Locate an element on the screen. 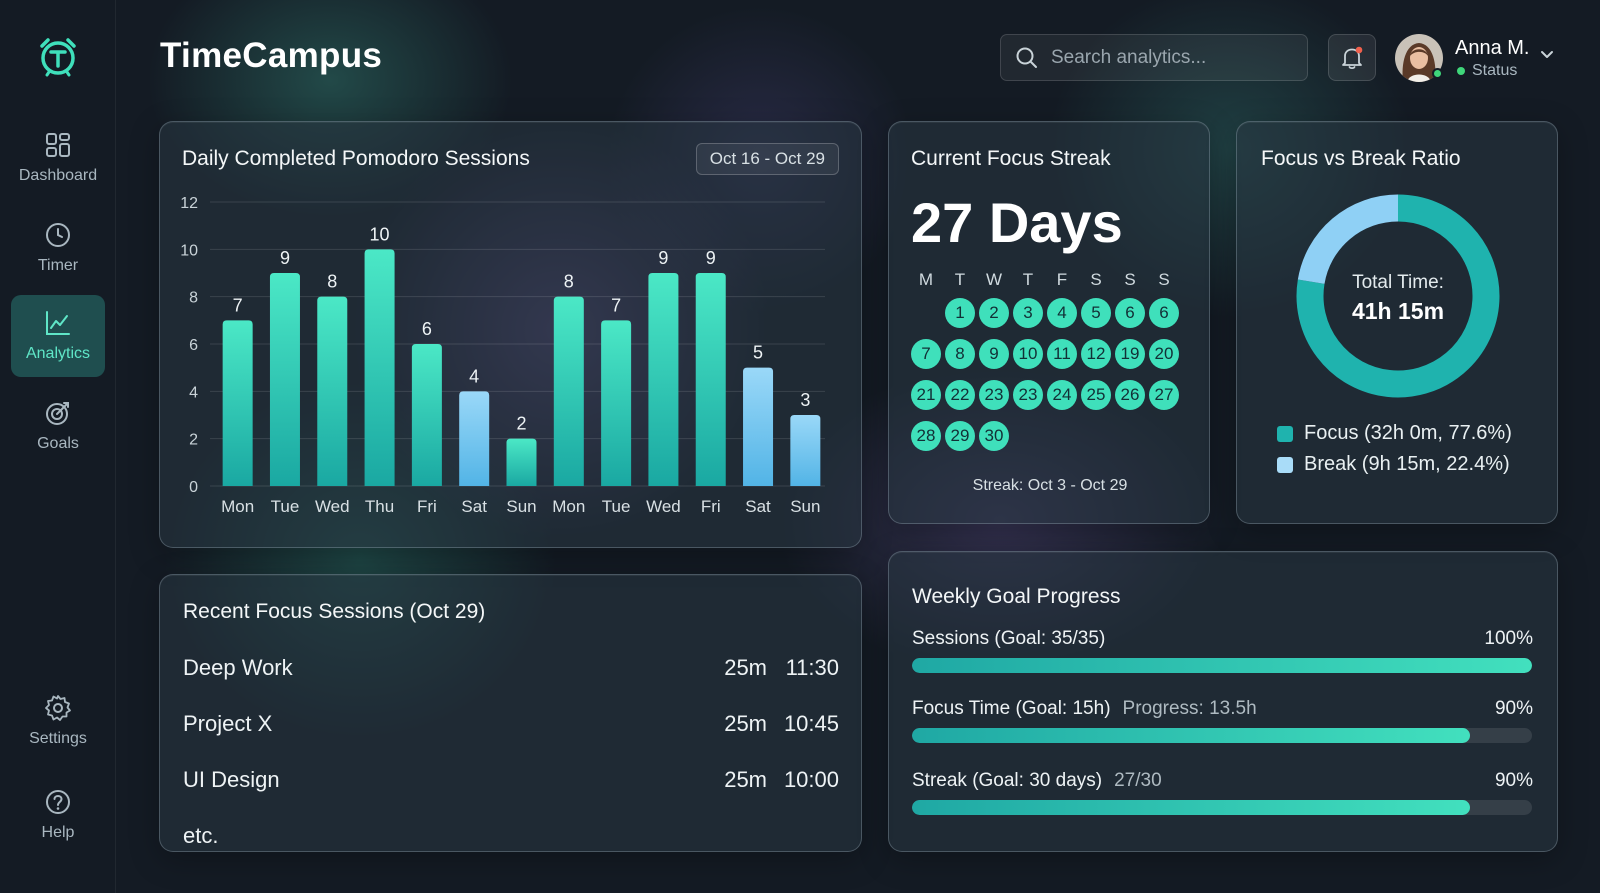 The width and height of the screenshot is (1600, 893). session-row: Project X 25m 10:45 is located at coordinates (511, 724).